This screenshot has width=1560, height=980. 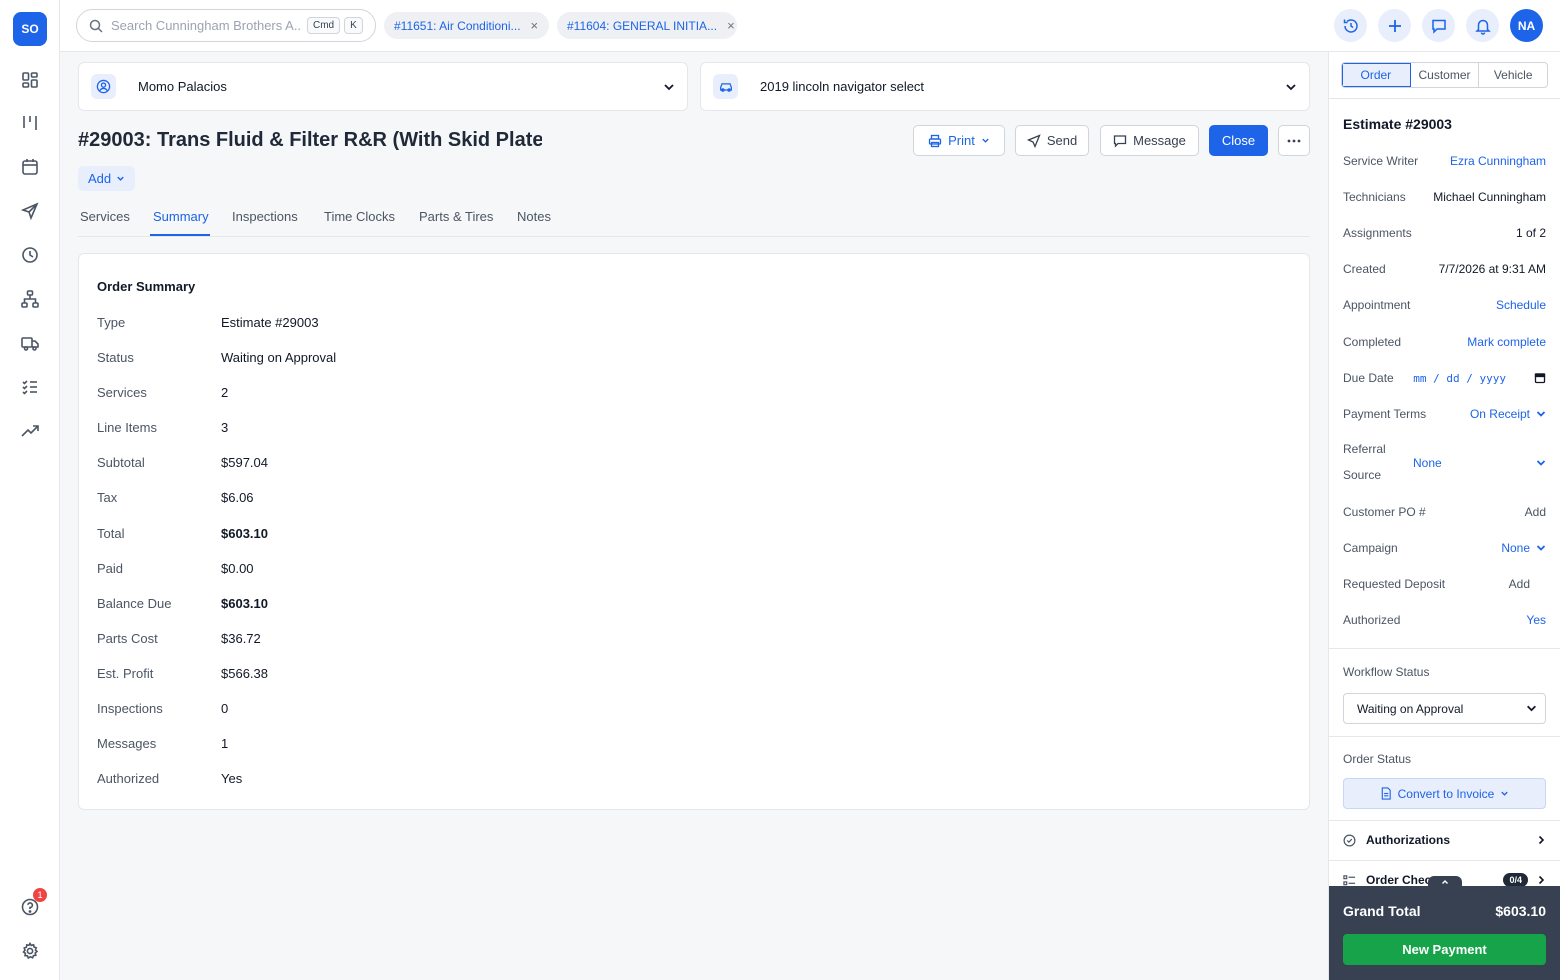 I want to click on service-writer-link: Ezra Cunningham, so click(x=1498, y=161).